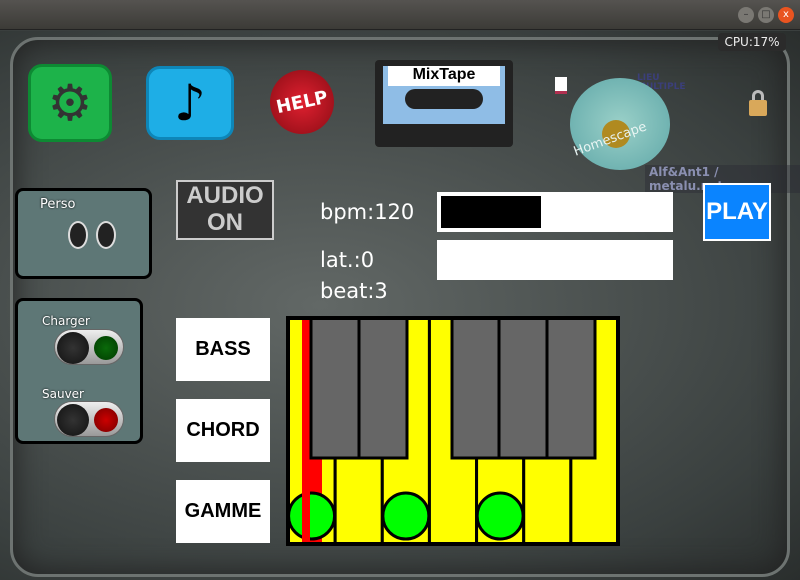 This screenshot has height=580, width=800. I want to click on lock-icon, so click(758, 103).